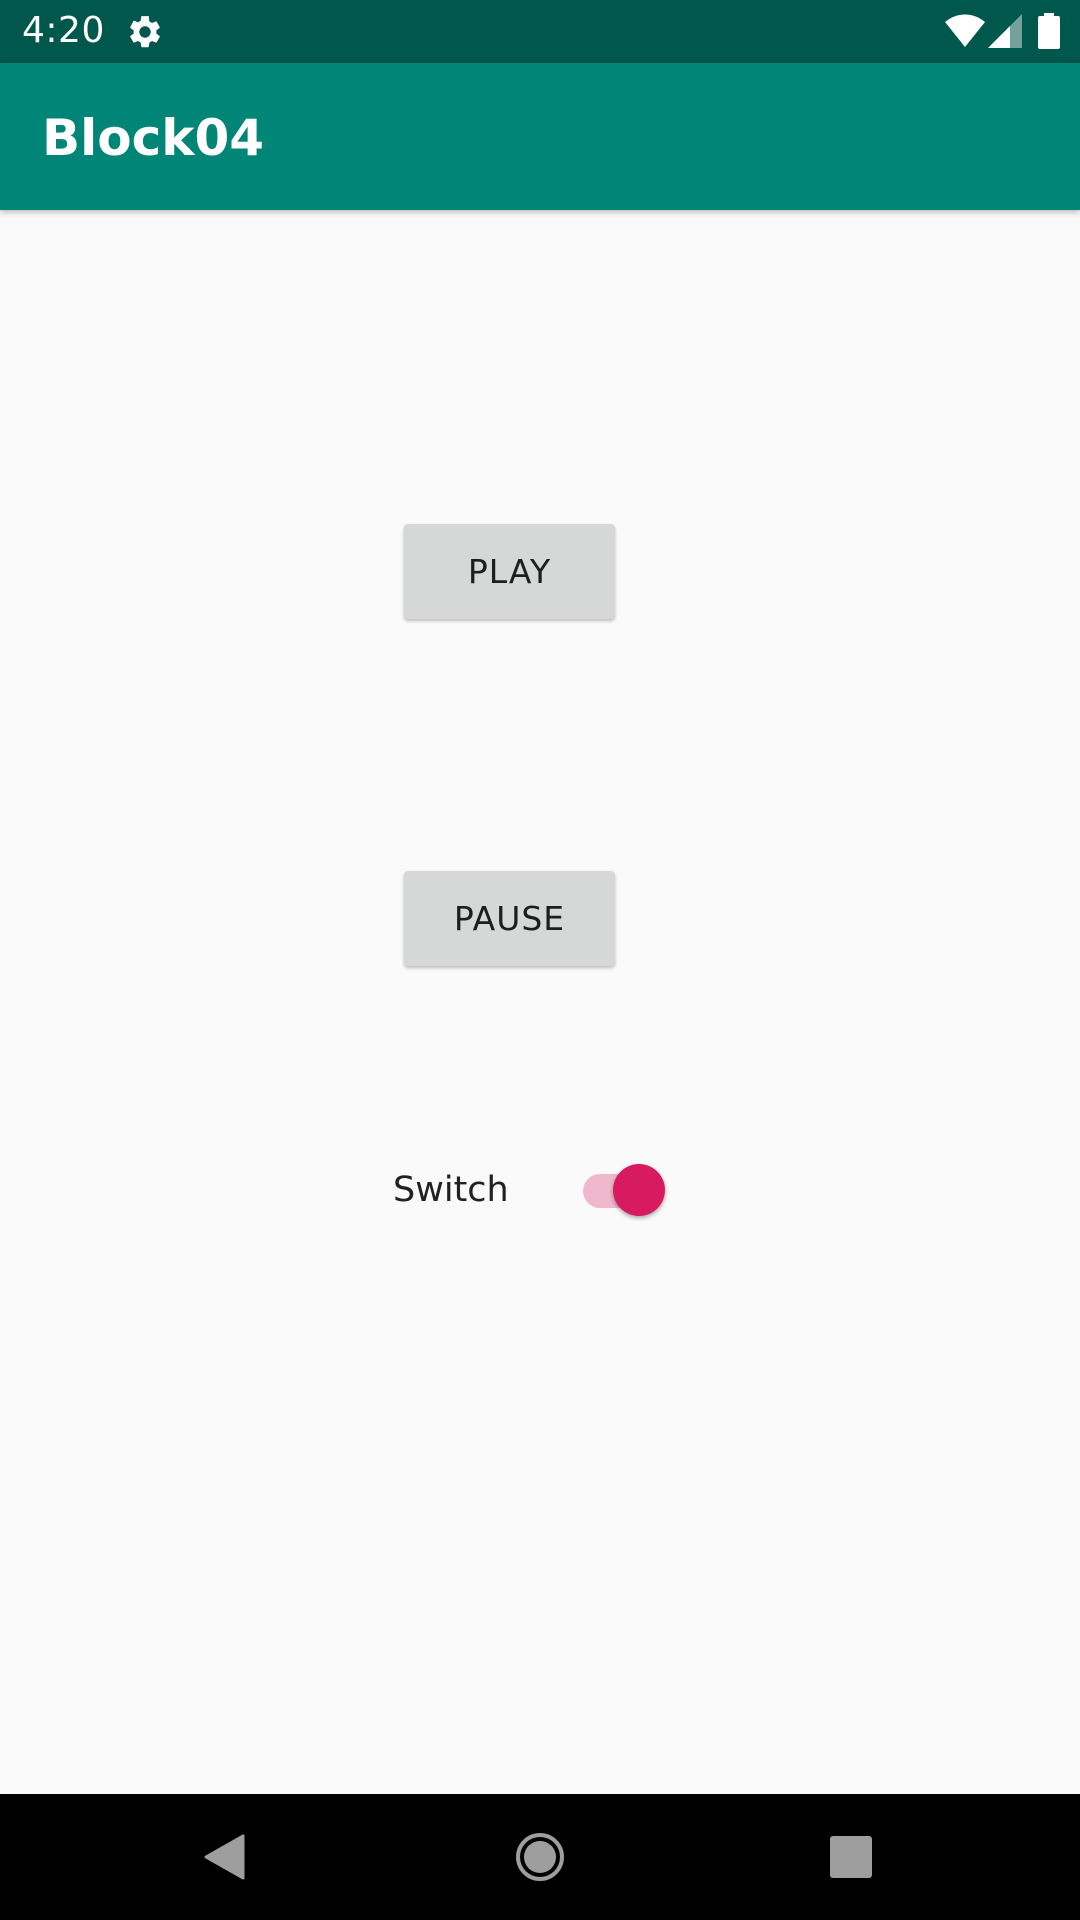  I want to click on play-button: PLAY, so click(509, 571).